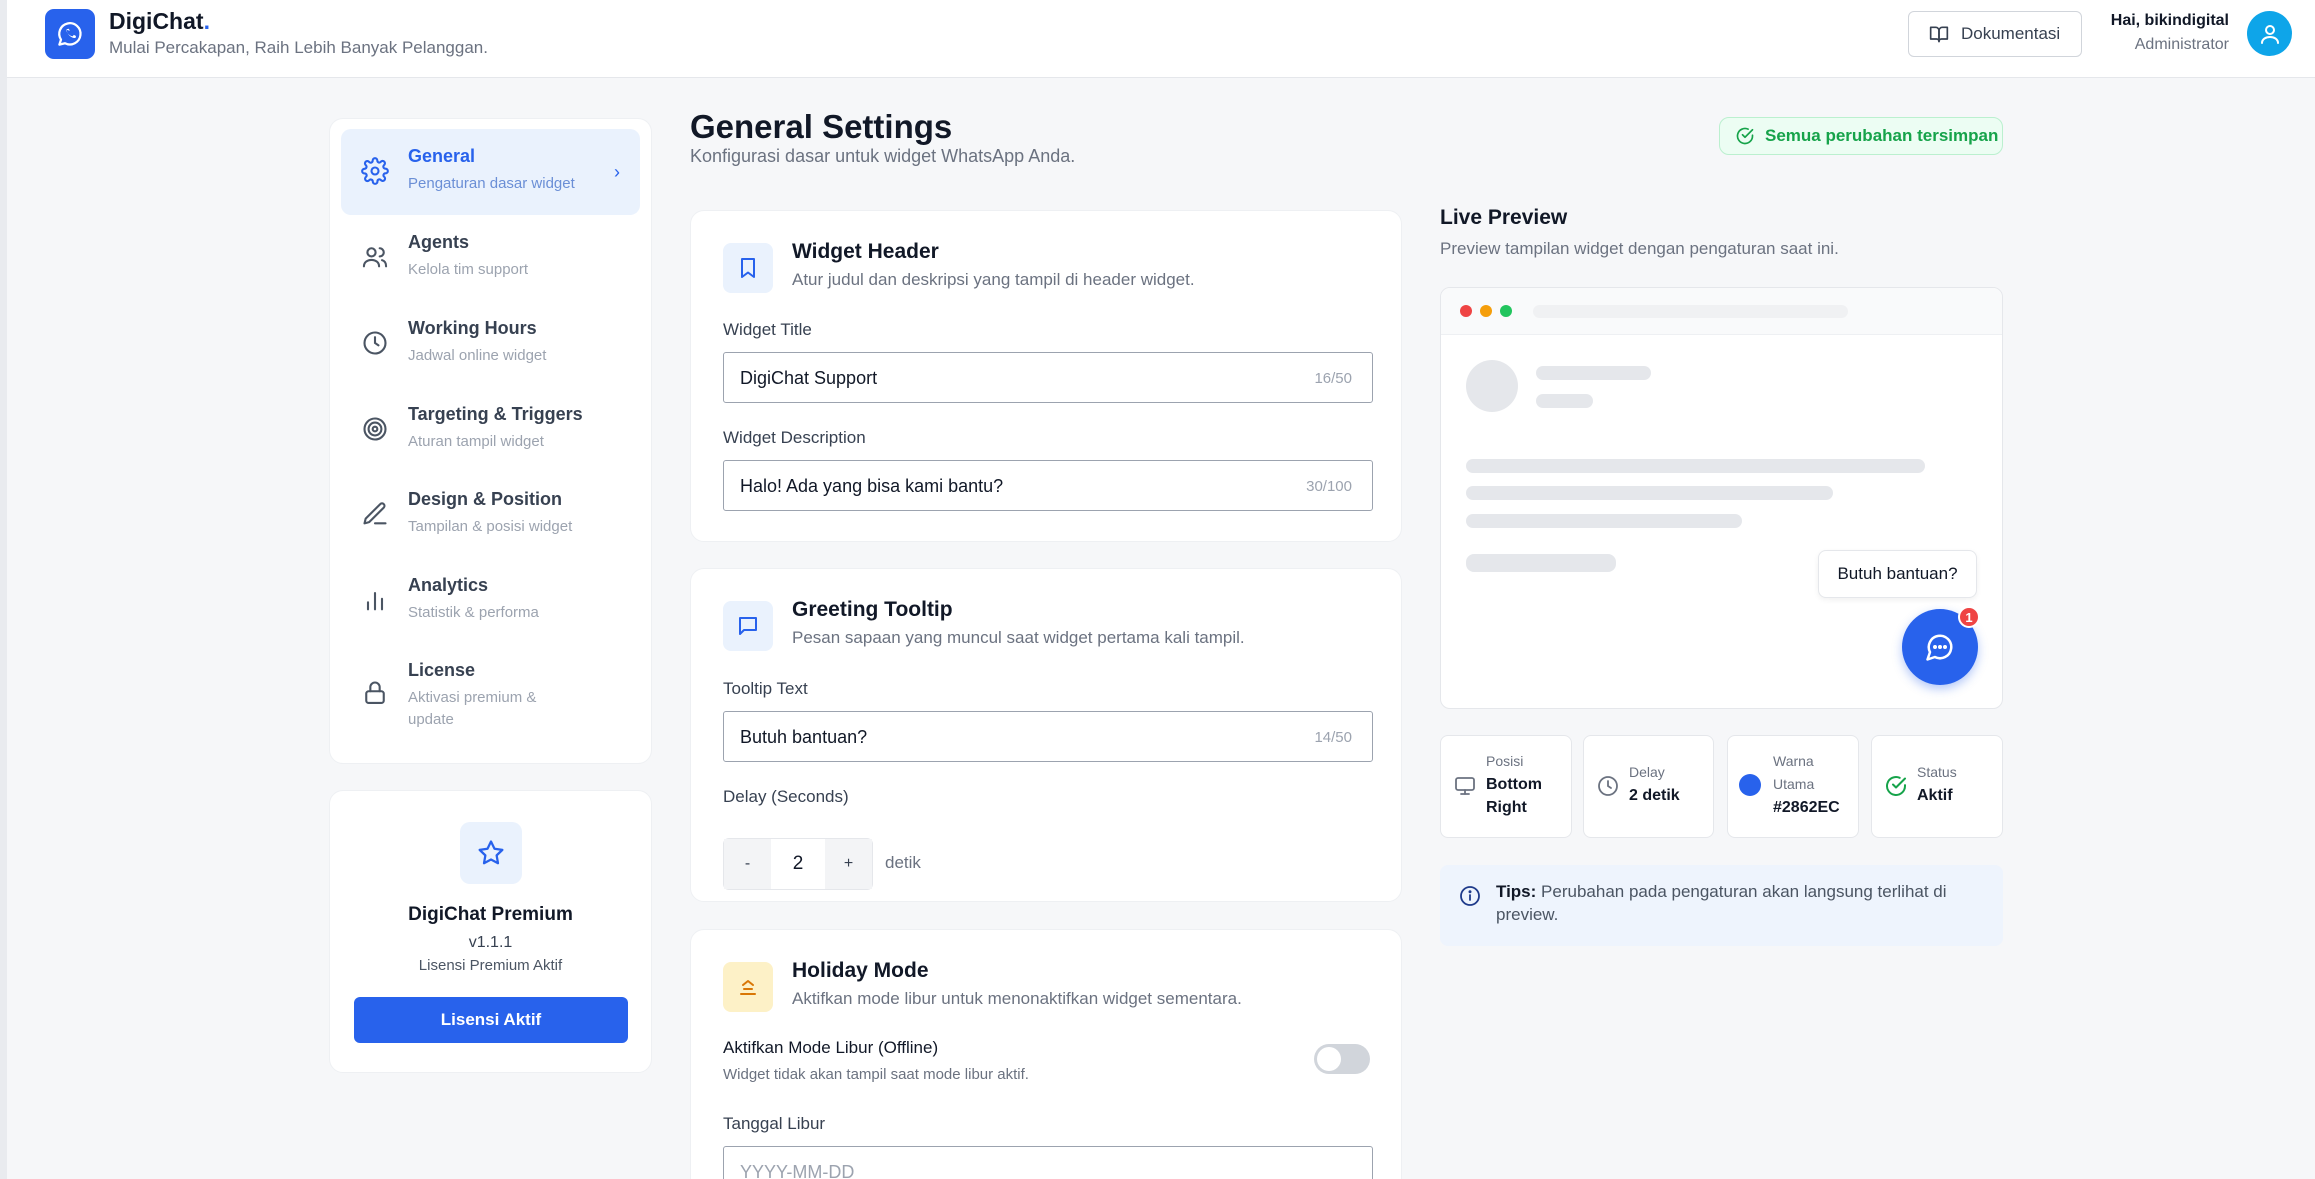  What do you see at coordinates (903, 862) in the screenshot?
I see `delay-unit: detik` at bounding box center [903, 862].